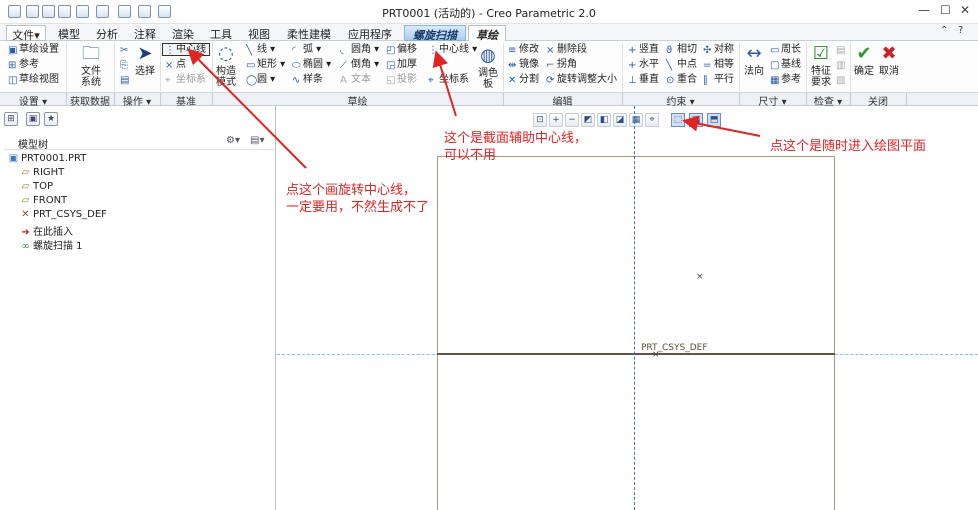  Describe the element at coordinates (69, 33) in the screenshot. I see `tab-model: 模型` at that location.